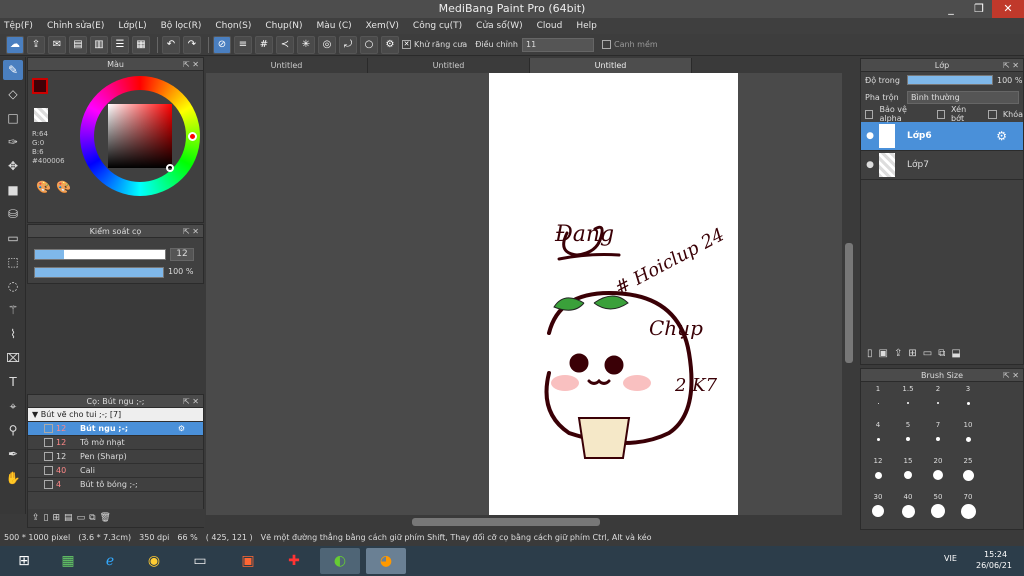  I want to click on size-value: 12, so click(182, 254).